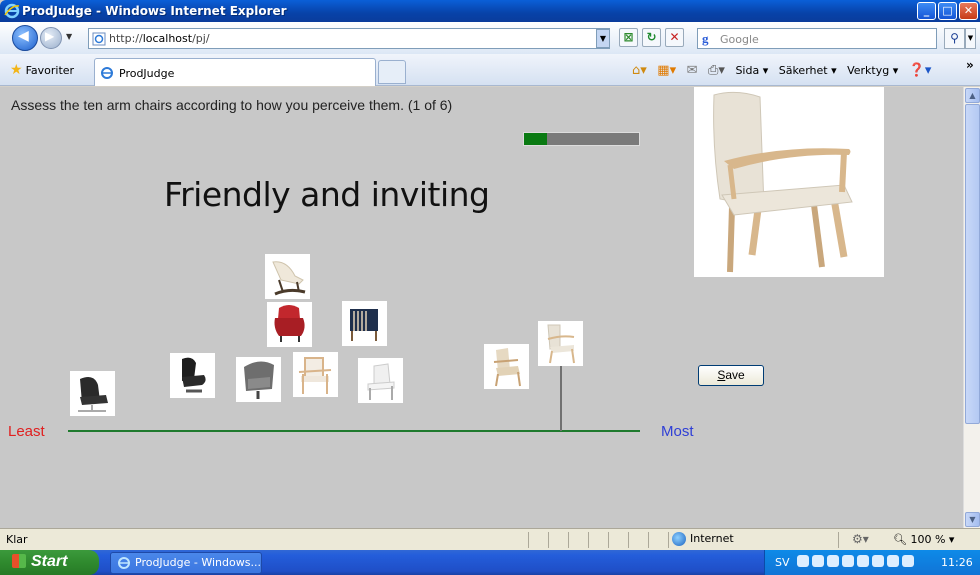 This screenshot has width=980, height=575. Describe the element at coordinates (751, 70) in the screenshot. I see `page-menu: Sida ▾` at that location.